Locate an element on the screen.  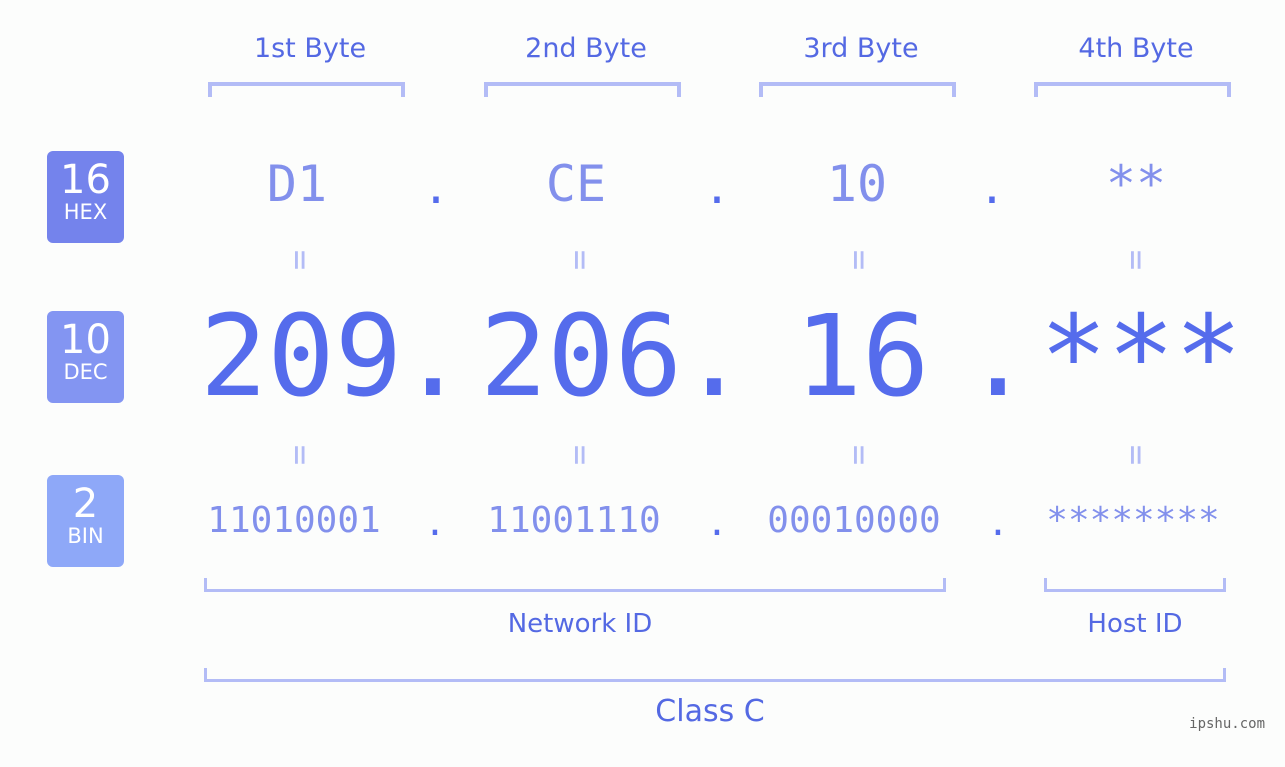
bin-badge-base: 2 is located at coordinates (85, 504).